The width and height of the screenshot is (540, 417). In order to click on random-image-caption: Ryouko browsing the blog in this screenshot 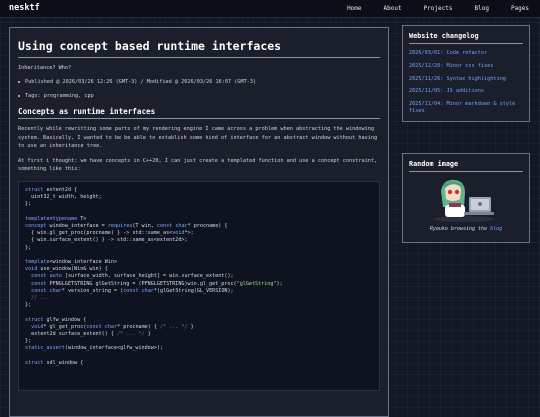, I will do `click(466, 229)`.